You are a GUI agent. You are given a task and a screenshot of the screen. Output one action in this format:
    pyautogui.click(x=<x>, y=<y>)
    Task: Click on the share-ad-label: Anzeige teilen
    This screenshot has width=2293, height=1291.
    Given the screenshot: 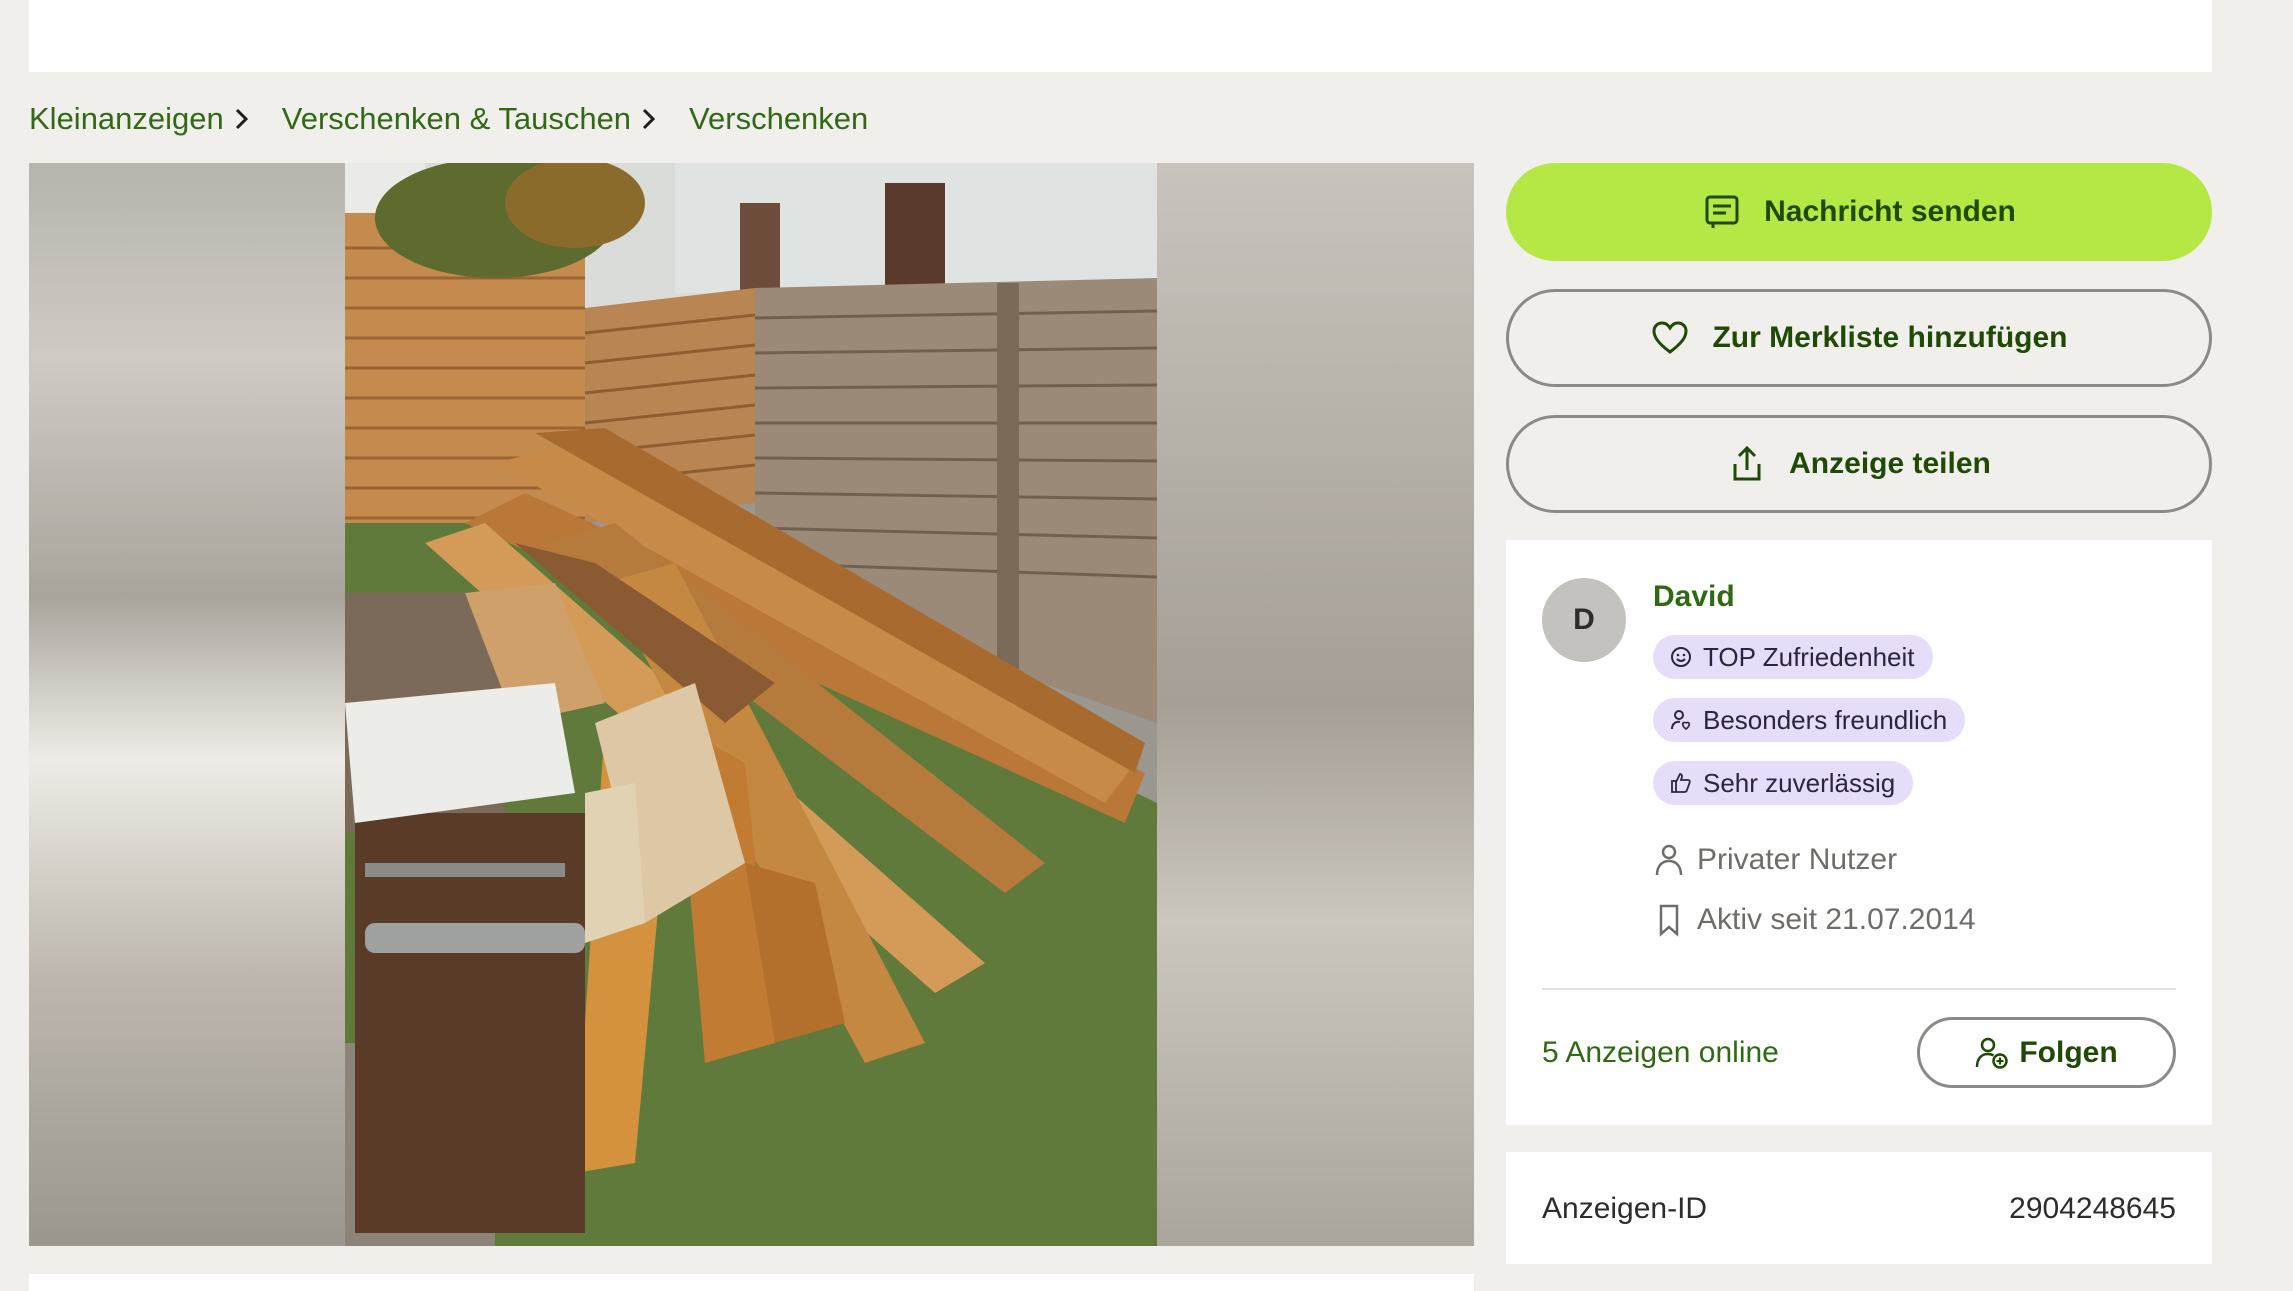 What is the action you would take?
    pyautogui.click(x=1890, y=463)
    